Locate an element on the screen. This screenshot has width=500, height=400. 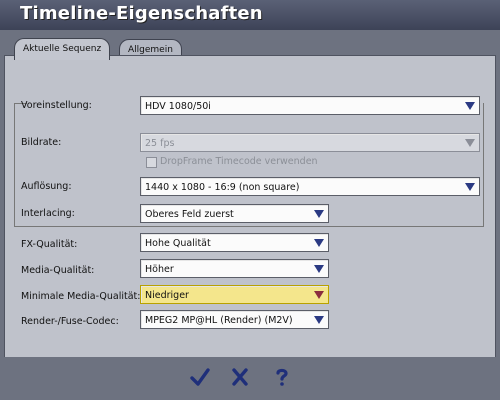
button-bar is located at coordinates (250, 378).